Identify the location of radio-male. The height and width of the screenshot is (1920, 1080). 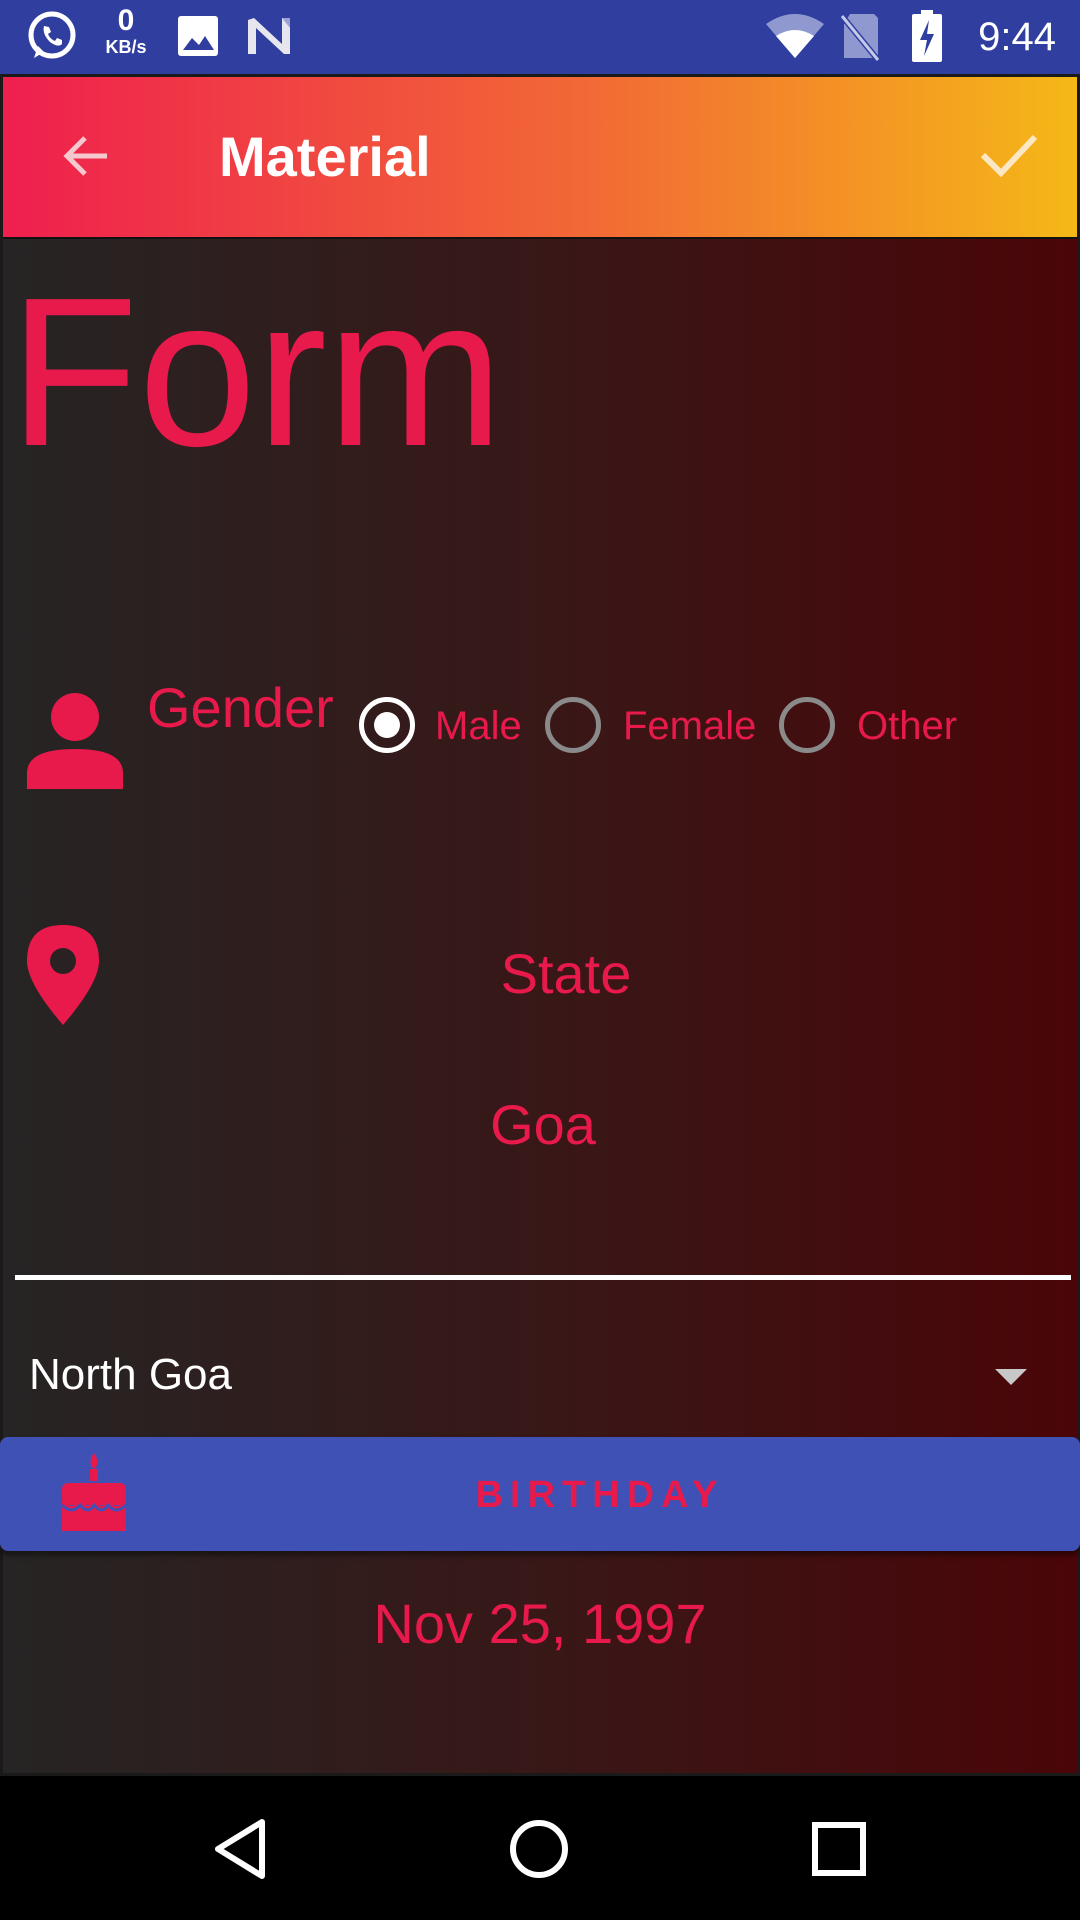
(387, 725).